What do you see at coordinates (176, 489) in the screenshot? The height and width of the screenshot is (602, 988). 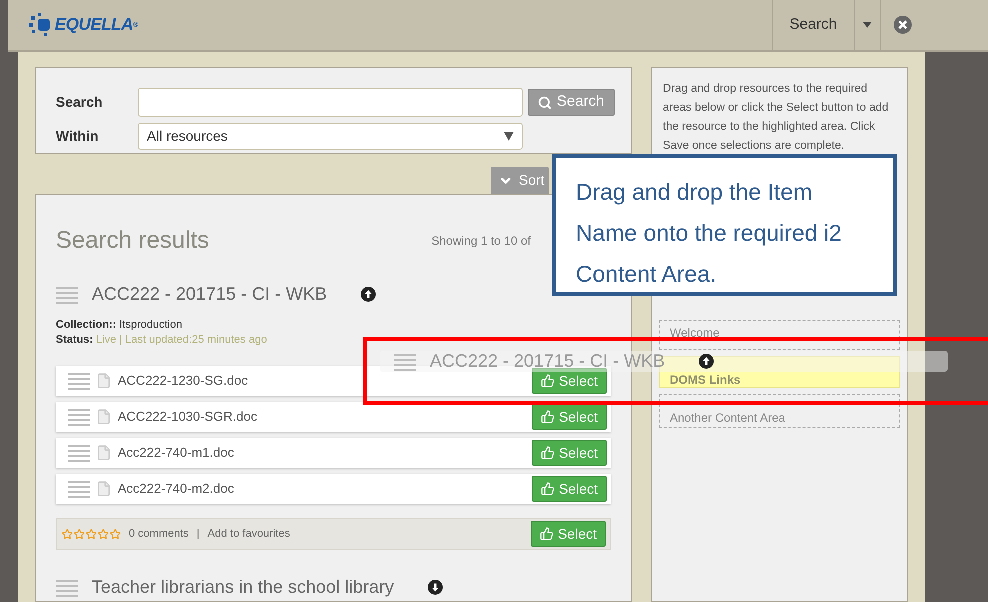 I see `attachment-name: Acc222-740-m2.doc` at bounding box center [176, 489].